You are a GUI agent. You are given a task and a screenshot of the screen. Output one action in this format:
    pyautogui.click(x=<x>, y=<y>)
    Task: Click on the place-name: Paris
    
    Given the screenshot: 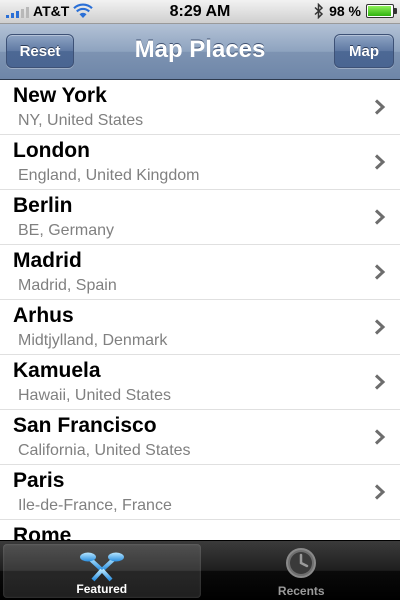 What is the action you would take?
    pyautogui.click(x=39, y=480)
    